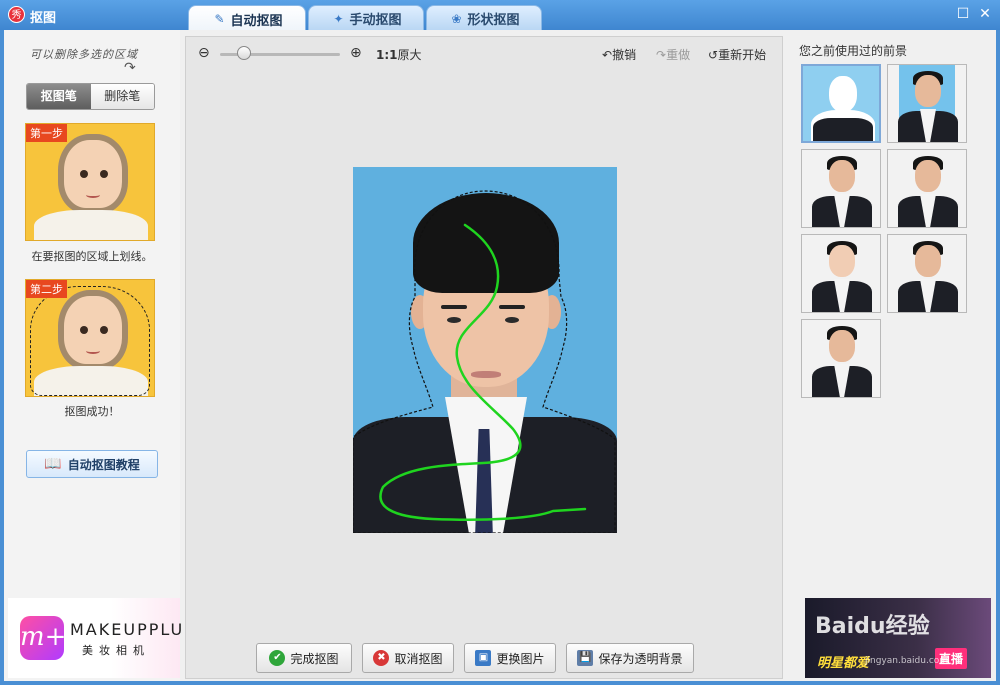 This screenshot has width=1000, height=685. What do you see at coordinates (872, 626) in the screenshot?
I see `baidu-watermark: Baidu经验` at bounding box center [872, 626].